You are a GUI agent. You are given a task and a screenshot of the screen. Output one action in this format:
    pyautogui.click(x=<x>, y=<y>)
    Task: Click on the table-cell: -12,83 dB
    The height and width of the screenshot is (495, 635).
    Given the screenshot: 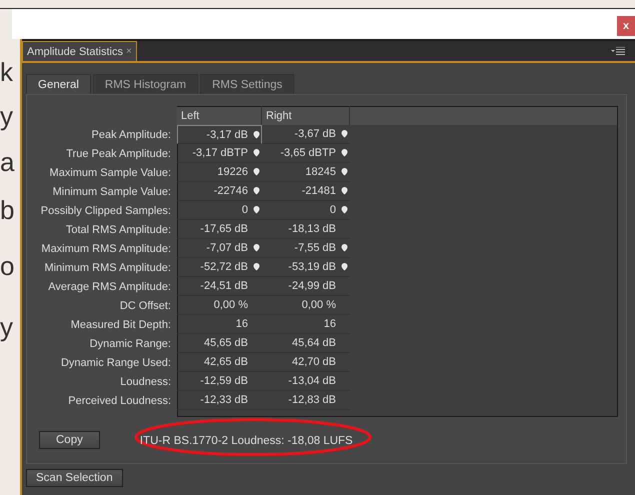 What is the action you would take?
    pyautogui.click(x=306, y=400)
    